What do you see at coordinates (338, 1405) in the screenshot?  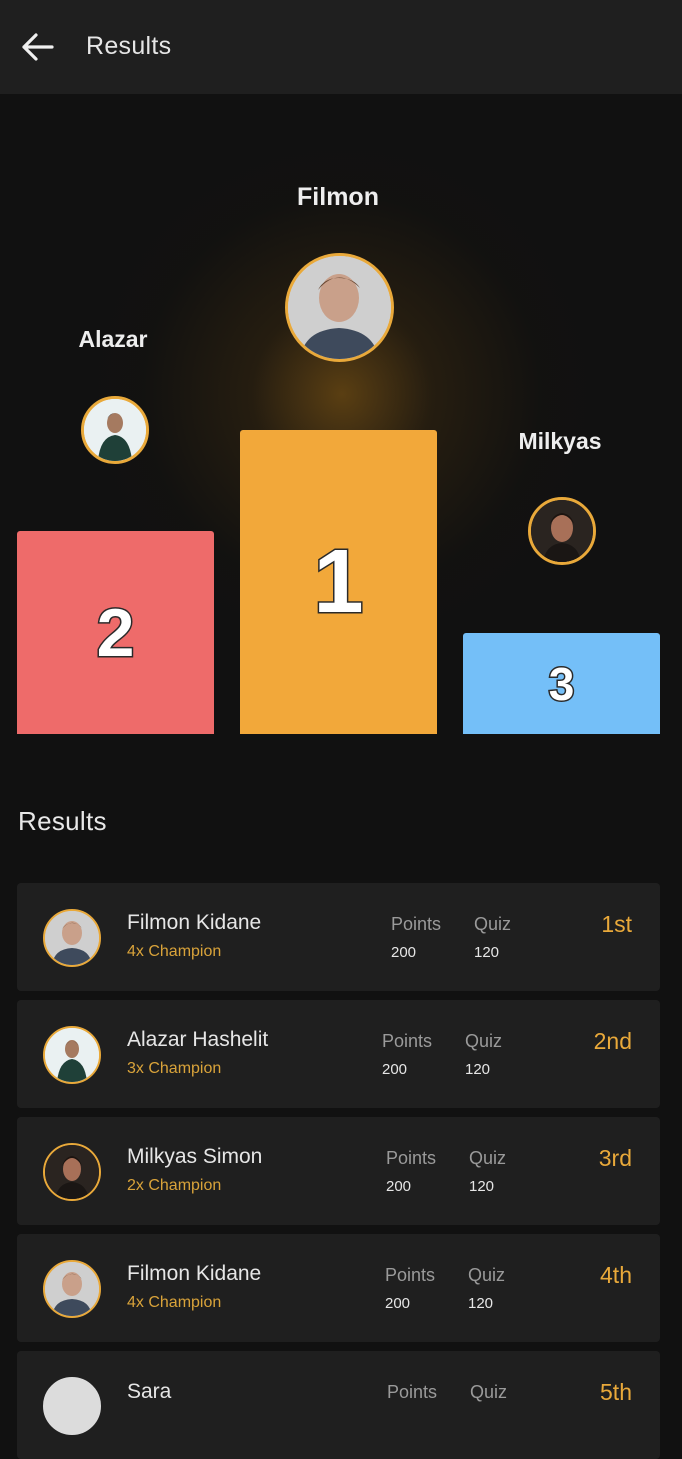 I see `result-card: Sara Points Quiz 5th` at bounding box center [338, 1405].